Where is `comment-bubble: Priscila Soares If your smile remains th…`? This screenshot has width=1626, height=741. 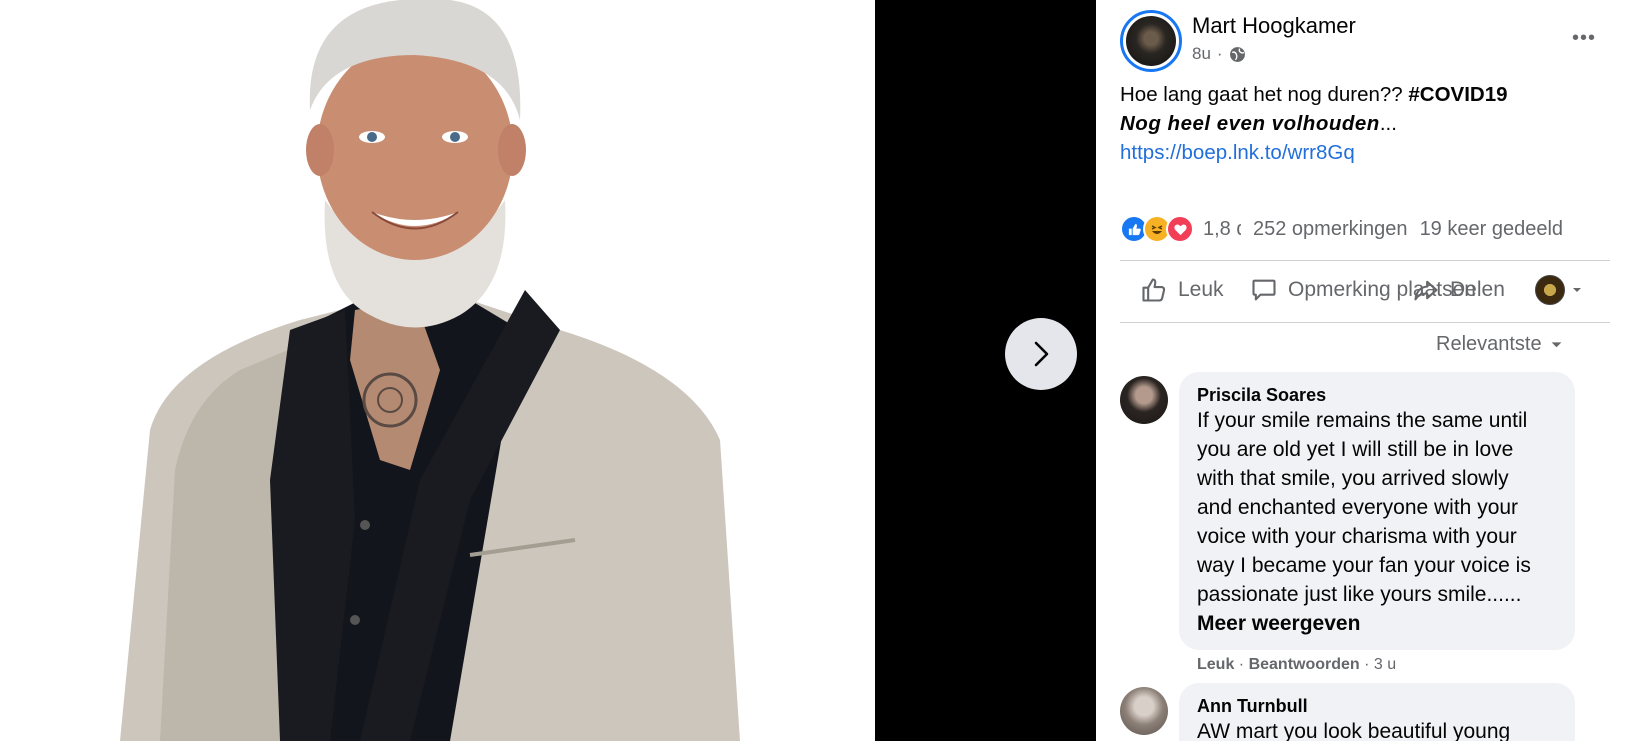 comment-bubble: Priscila Soares If your smile remains th… is located at coordinates (1377, 511).